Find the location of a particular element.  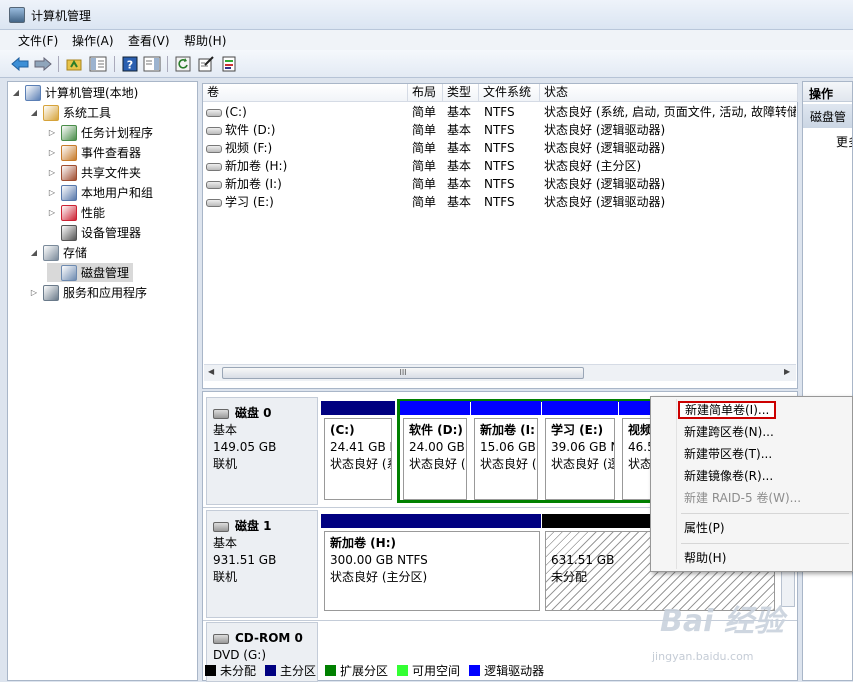

table-cell: 视频 (F:) is located at coordinates (306, 148).